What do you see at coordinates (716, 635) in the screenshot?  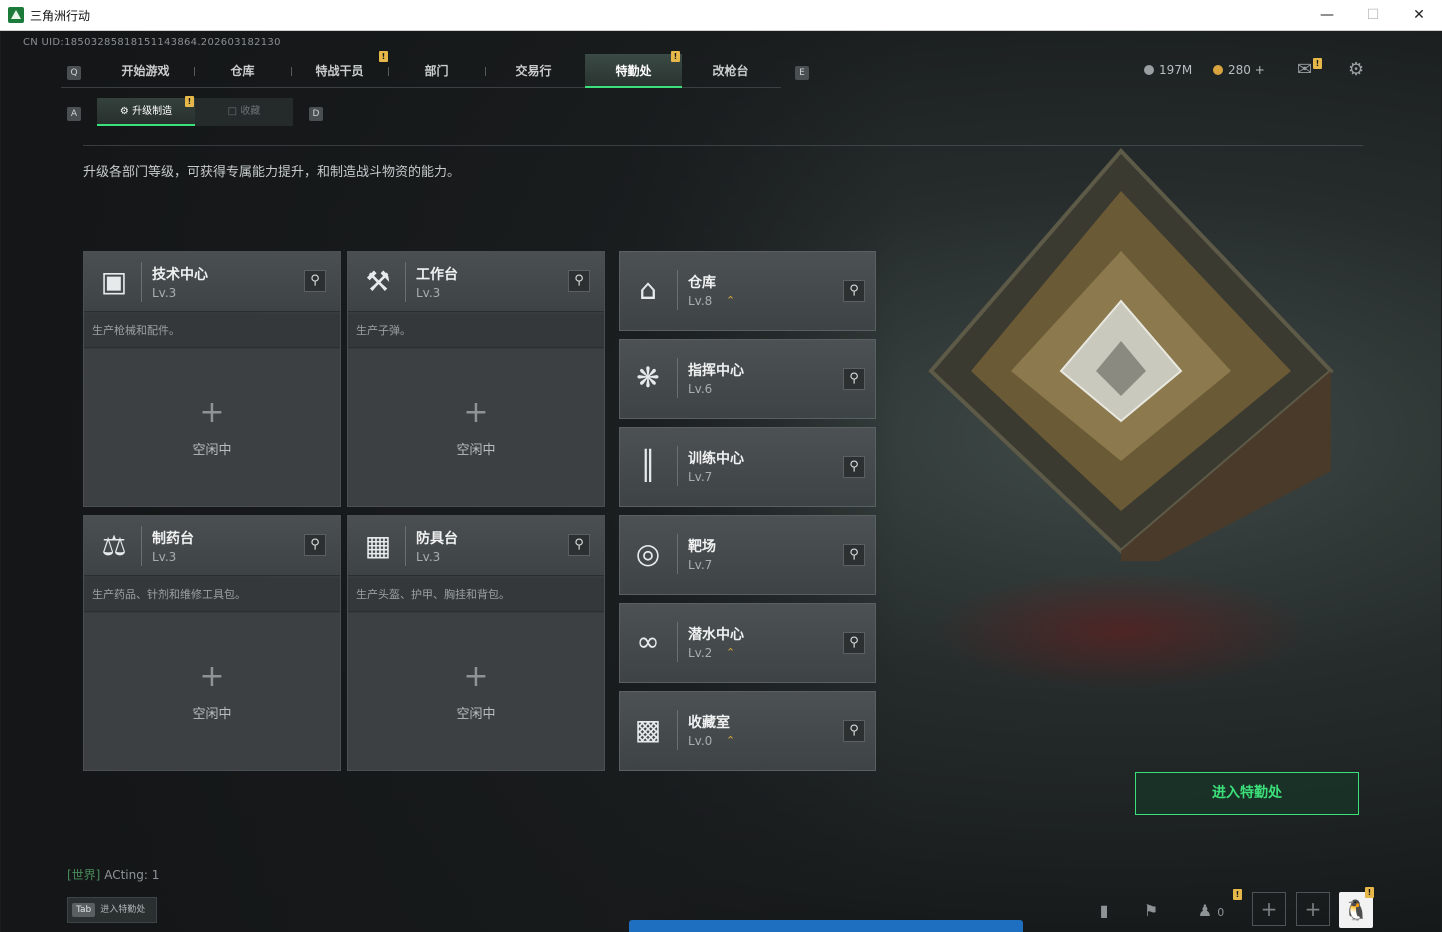 I see `facility-name: 潜水中心` at bounding box center [716, 635].